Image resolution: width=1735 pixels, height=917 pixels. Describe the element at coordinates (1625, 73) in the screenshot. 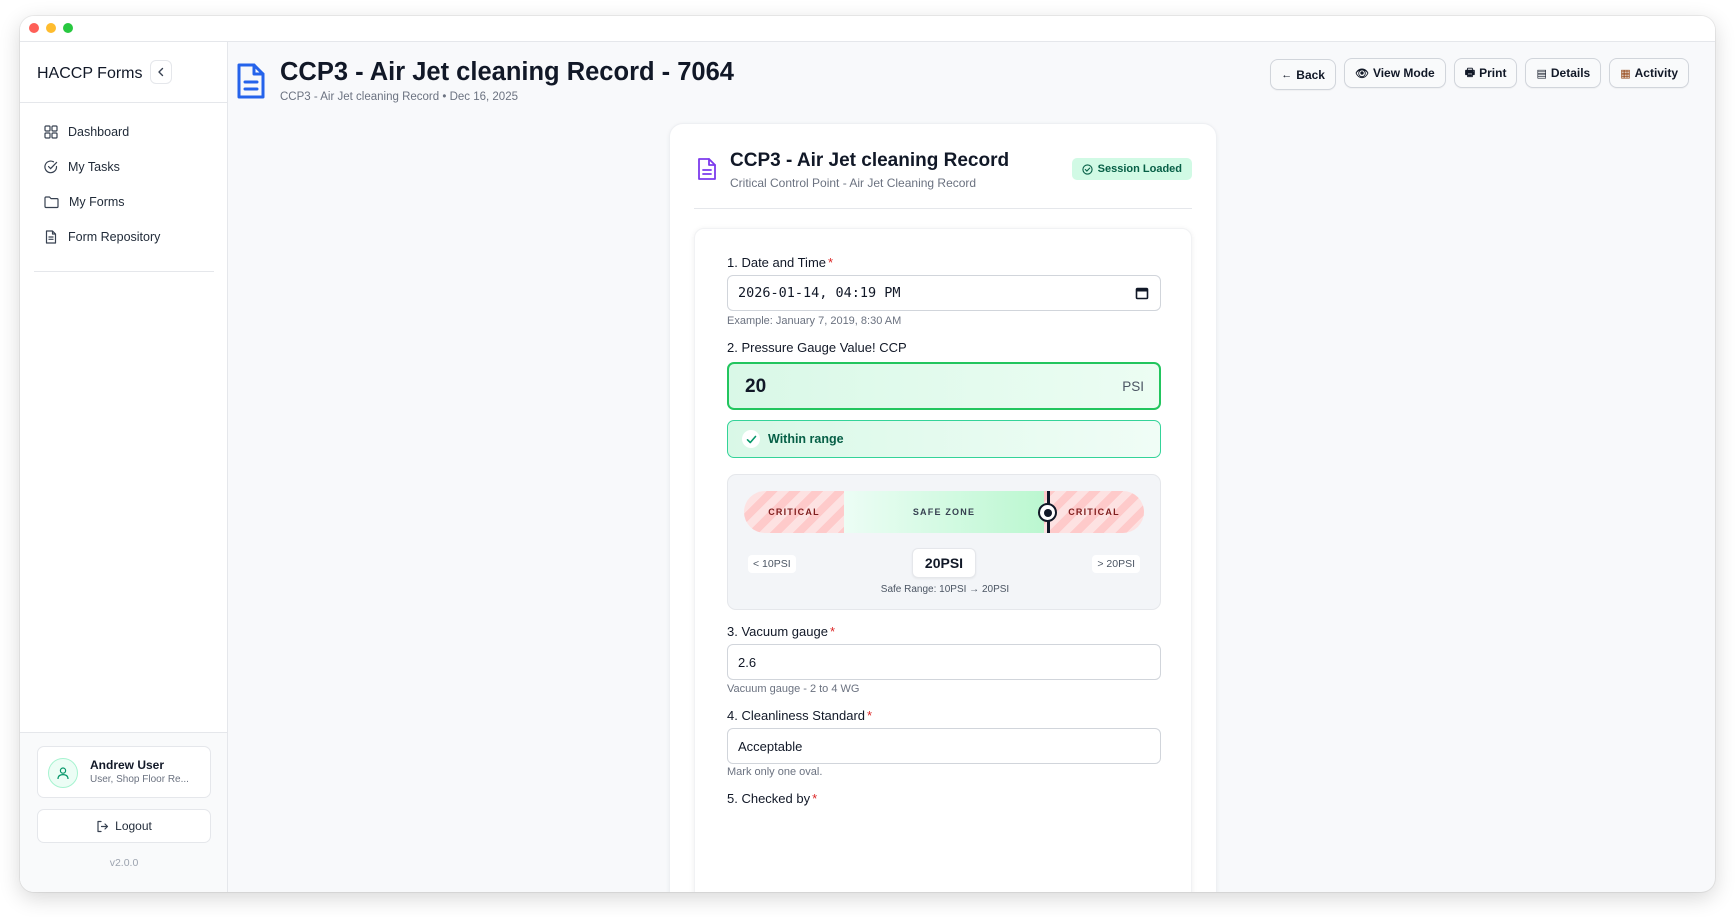

I see `activity-icon: ▦` at that location.